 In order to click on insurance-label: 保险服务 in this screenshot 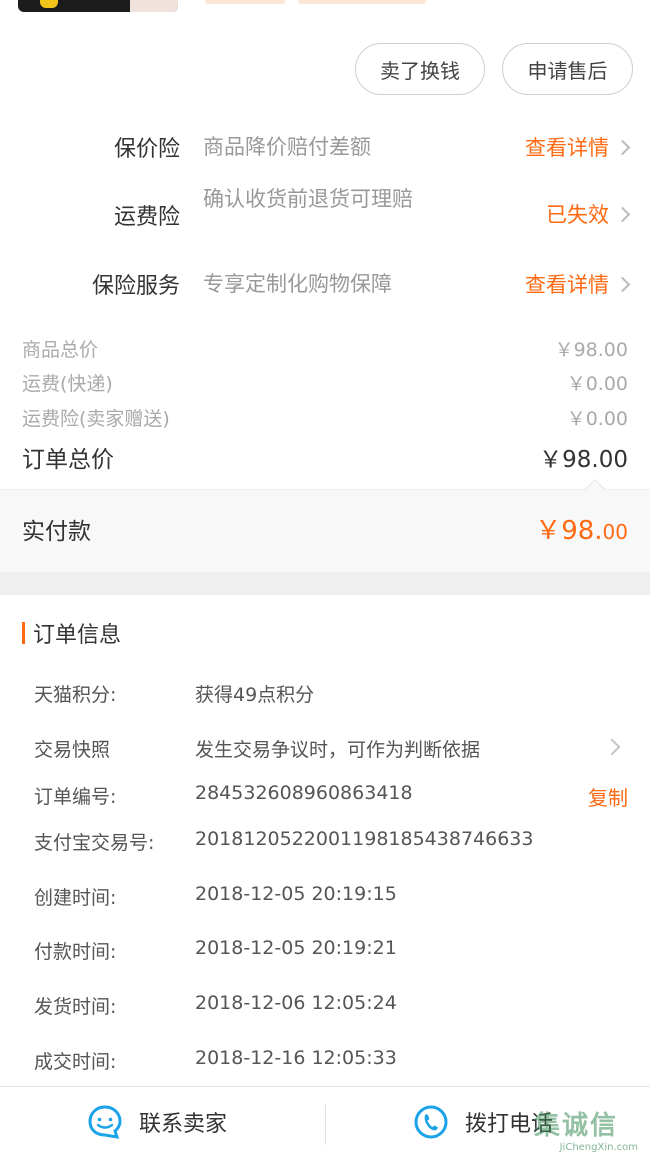, I will do `click(135, 286)`.